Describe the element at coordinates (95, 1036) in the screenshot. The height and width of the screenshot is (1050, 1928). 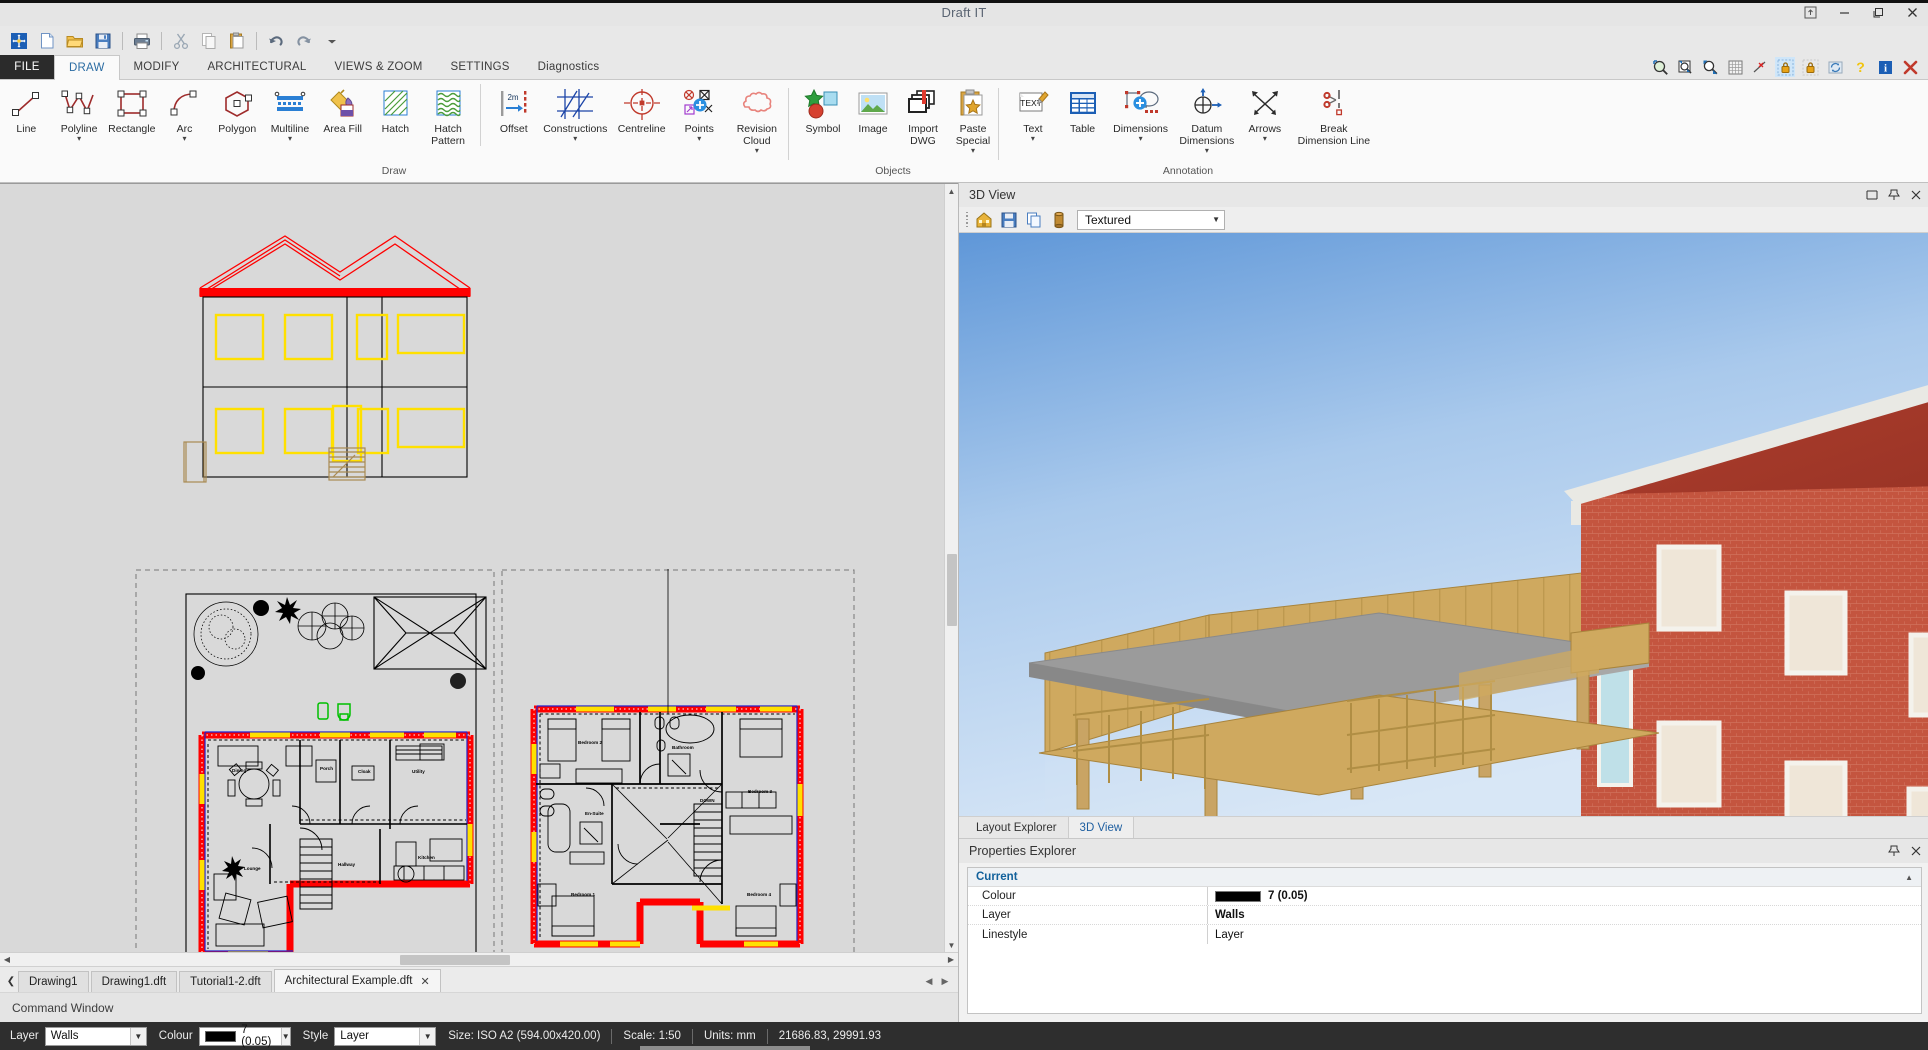
I see `status-layer-select: Walls ▼` at that location.